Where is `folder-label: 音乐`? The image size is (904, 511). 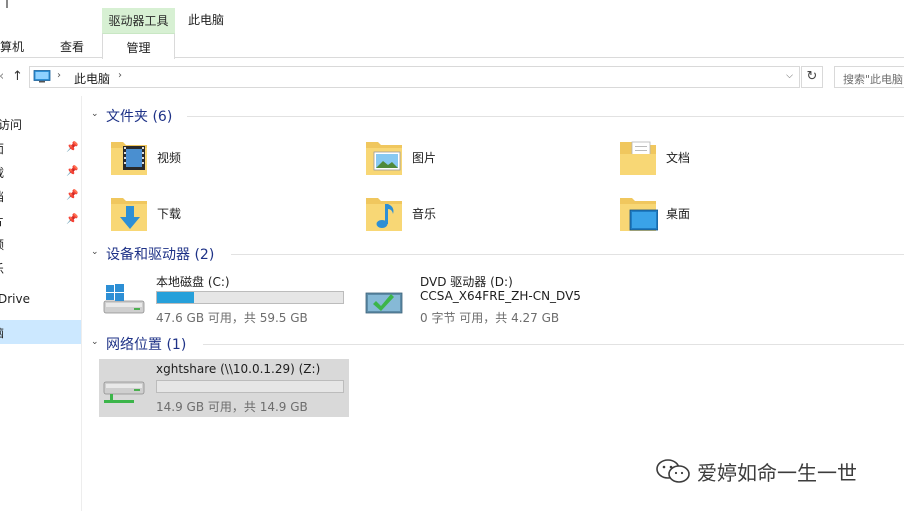
folder-label: 音乐 is located at coordinates (424, 214).